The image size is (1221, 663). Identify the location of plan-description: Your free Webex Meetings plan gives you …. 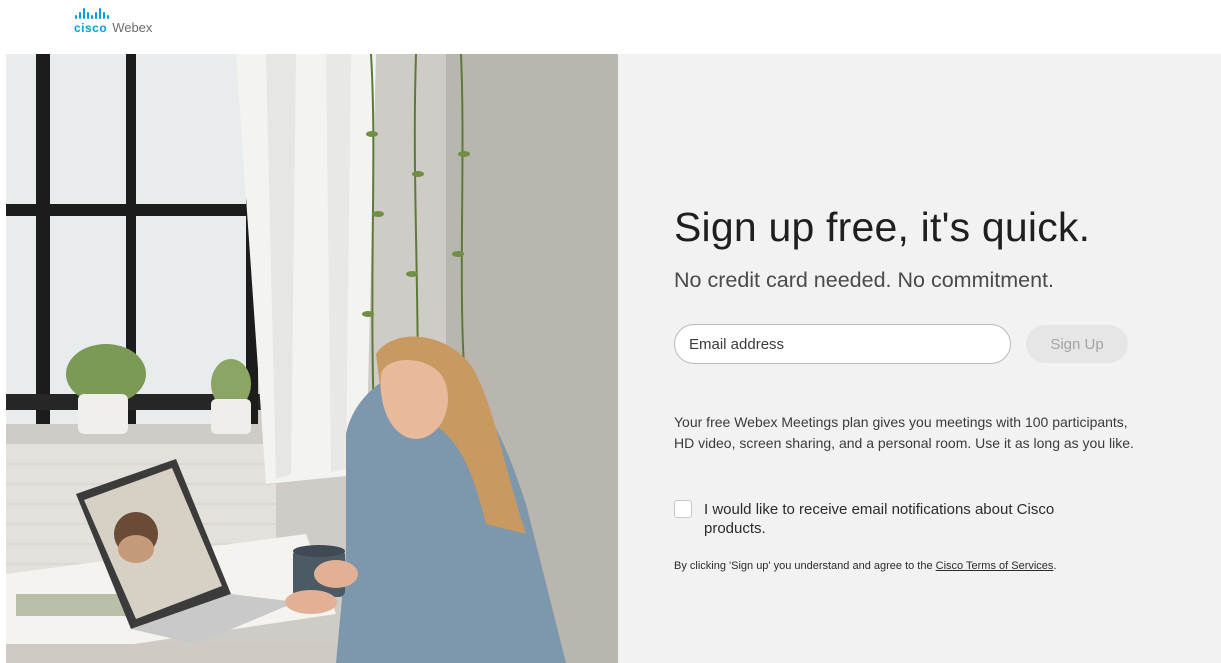
(904, 432).